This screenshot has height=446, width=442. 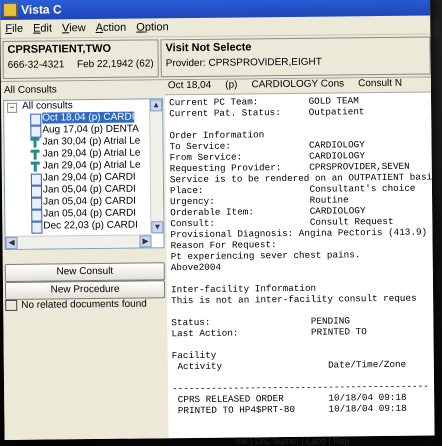 I want to click on scroll-up-icon: ▲, so click(x=156, y=105).